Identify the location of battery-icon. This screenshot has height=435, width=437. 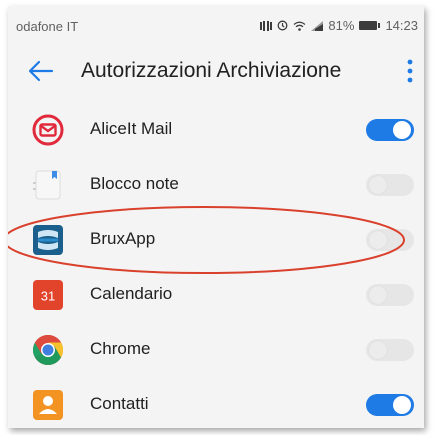
(370, 25).